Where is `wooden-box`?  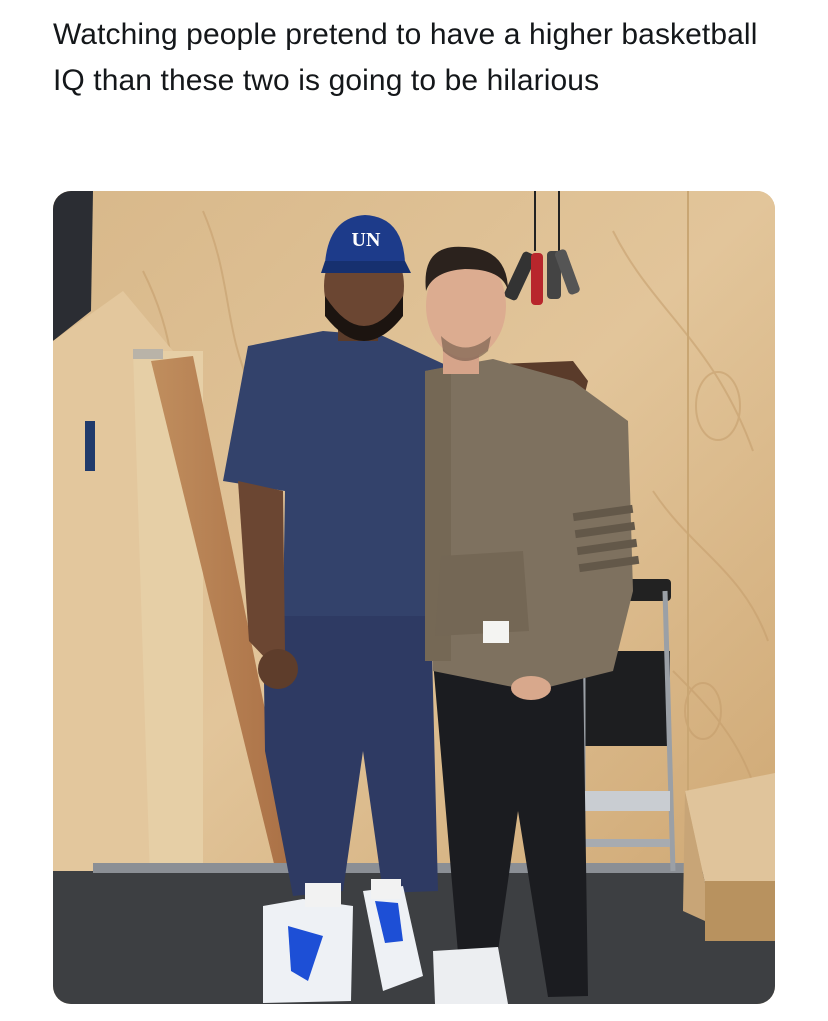 wooden-box is located at coordinates (729, 857).